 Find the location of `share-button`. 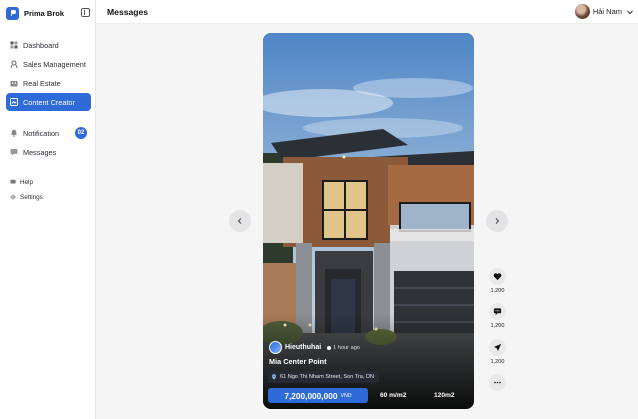

share-button is located at coordinates (497, 347).